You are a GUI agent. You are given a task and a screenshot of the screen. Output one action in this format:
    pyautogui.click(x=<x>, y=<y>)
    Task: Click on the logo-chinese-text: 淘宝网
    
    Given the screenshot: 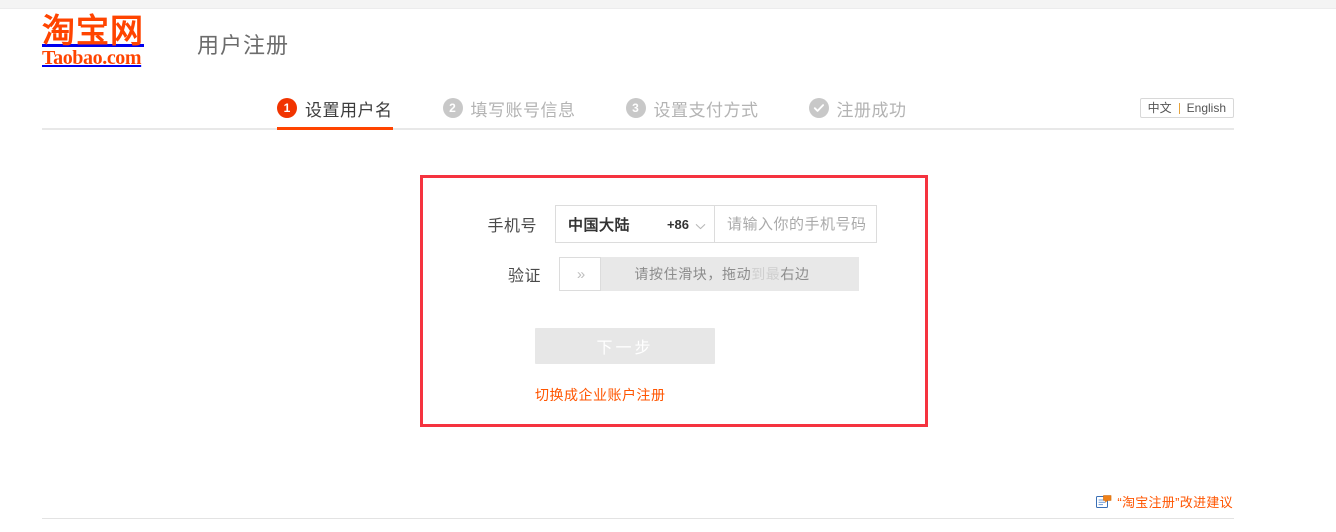 What is the action you would take?
    pyautogui.click(x=93, y=30)
    